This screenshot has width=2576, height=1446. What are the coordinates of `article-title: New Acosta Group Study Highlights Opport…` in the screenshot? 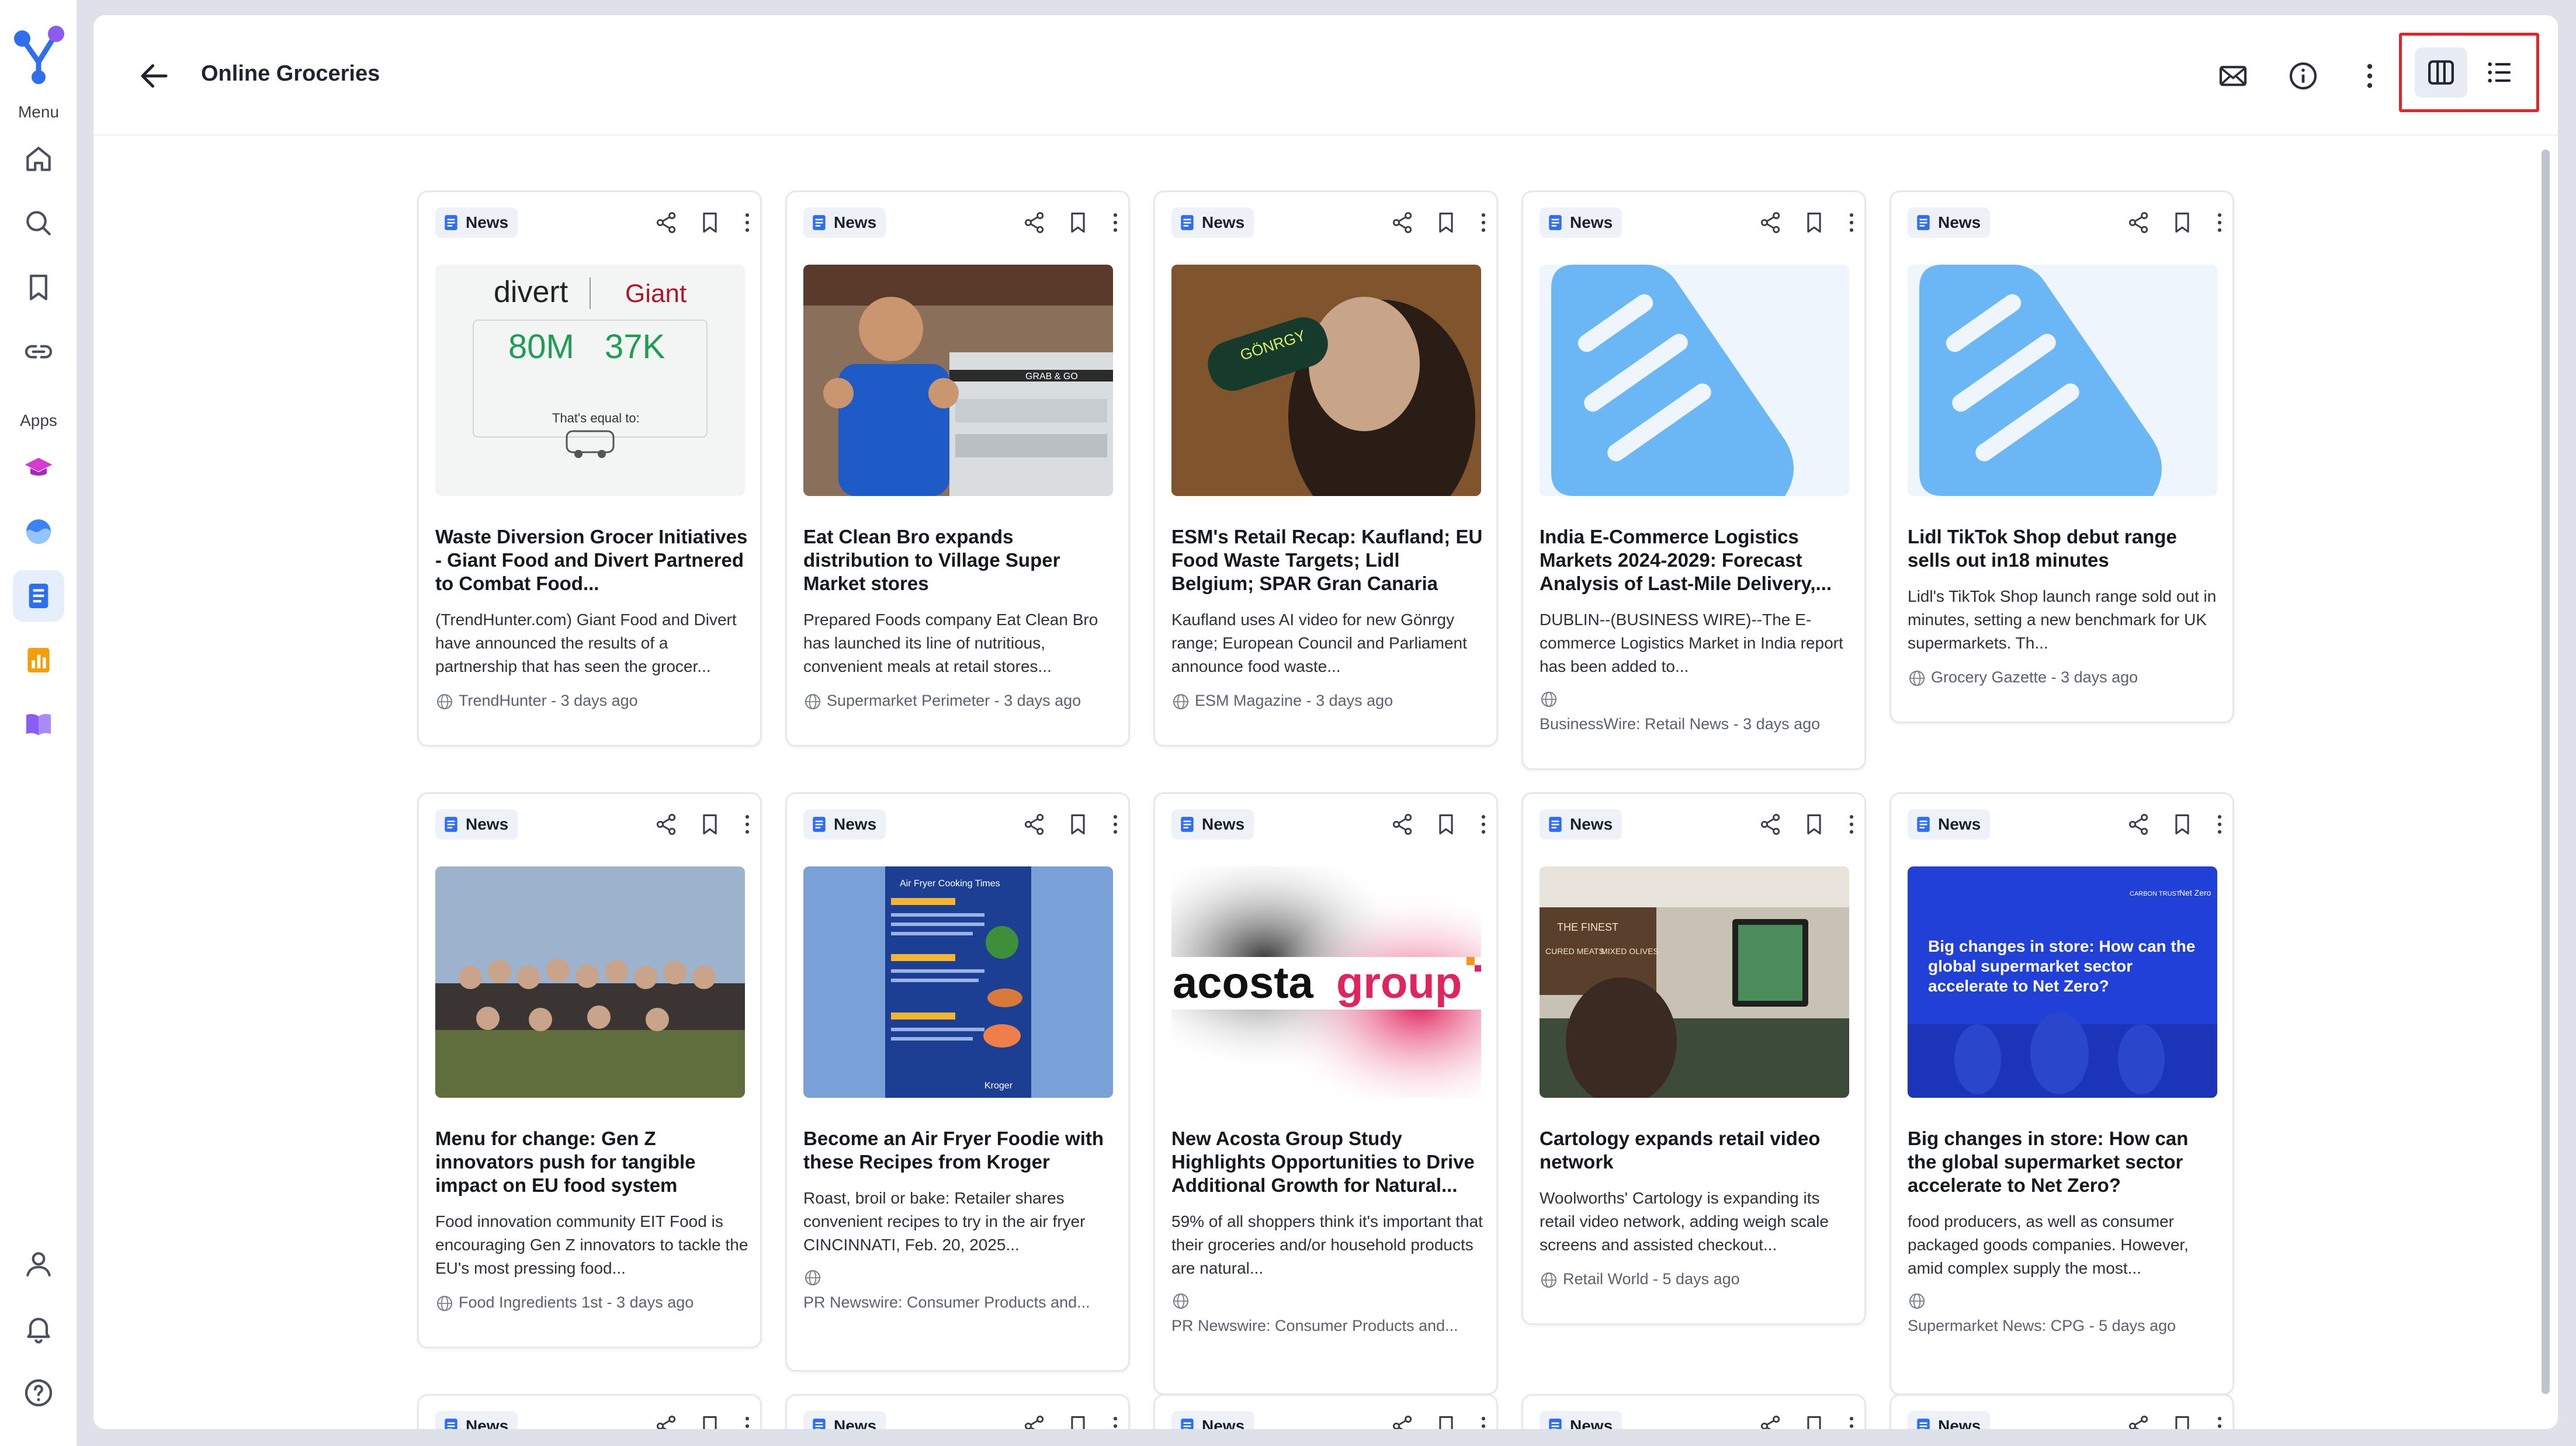 It's located at (1328, 1162).